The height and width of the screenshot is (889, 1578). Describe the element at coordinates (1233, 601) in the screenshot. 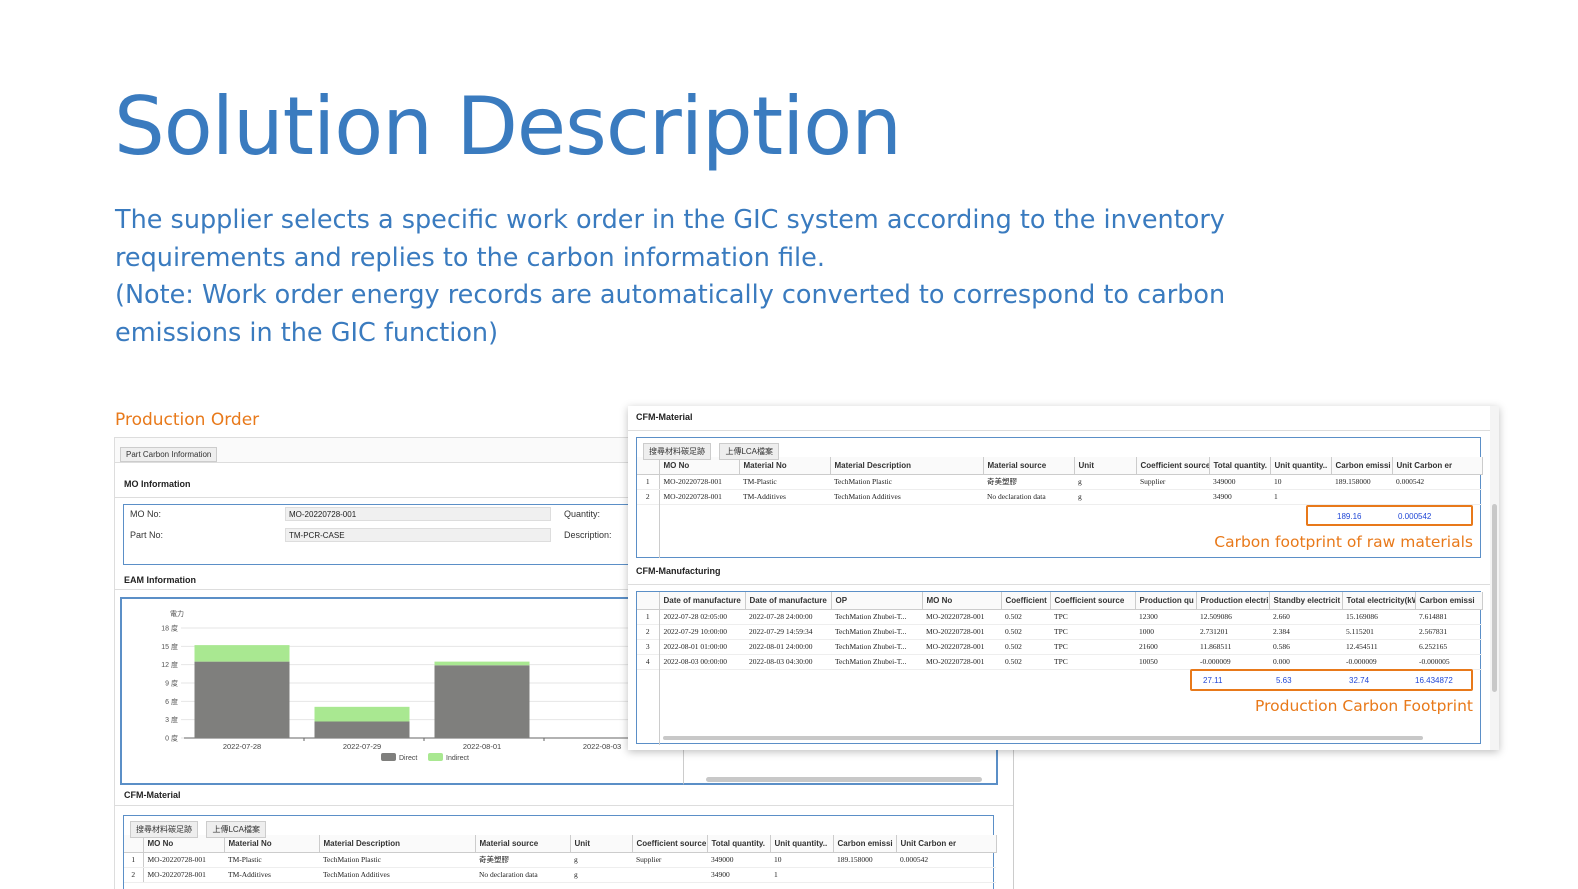

I see `table-cell: Production electri` at that location.